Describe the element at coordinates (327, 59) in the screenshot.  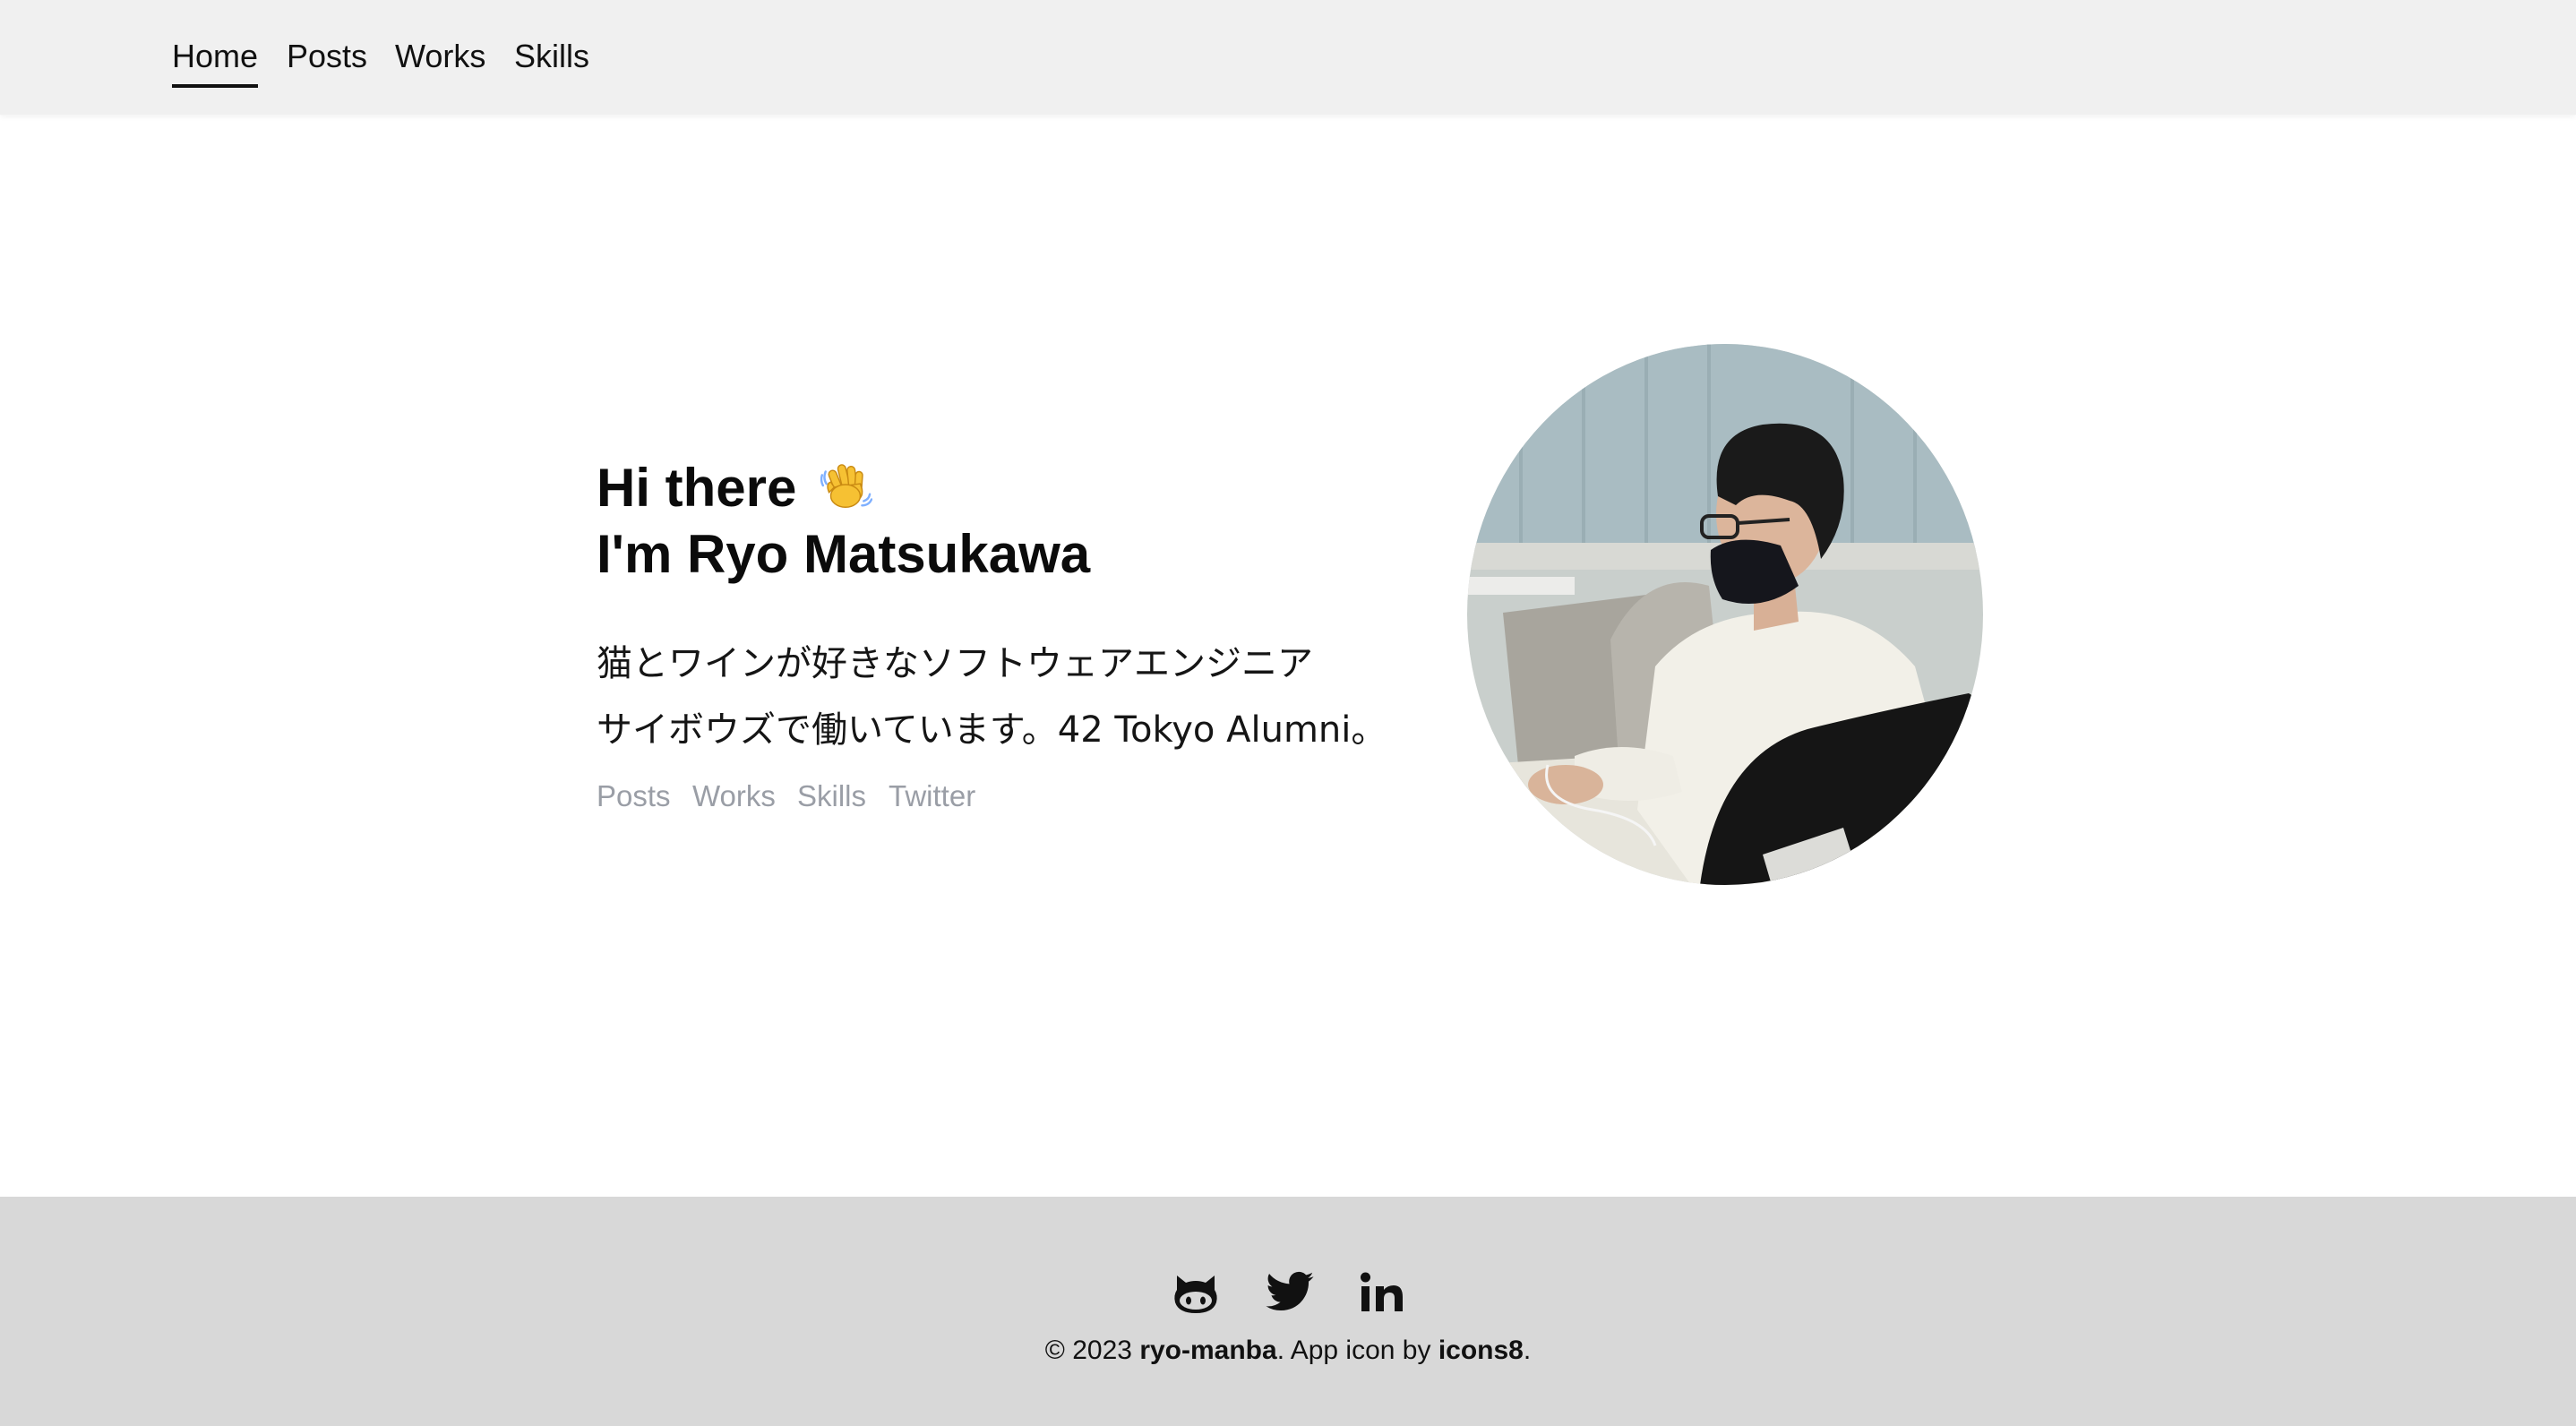
I see `nav-posts: Posts` at that location.